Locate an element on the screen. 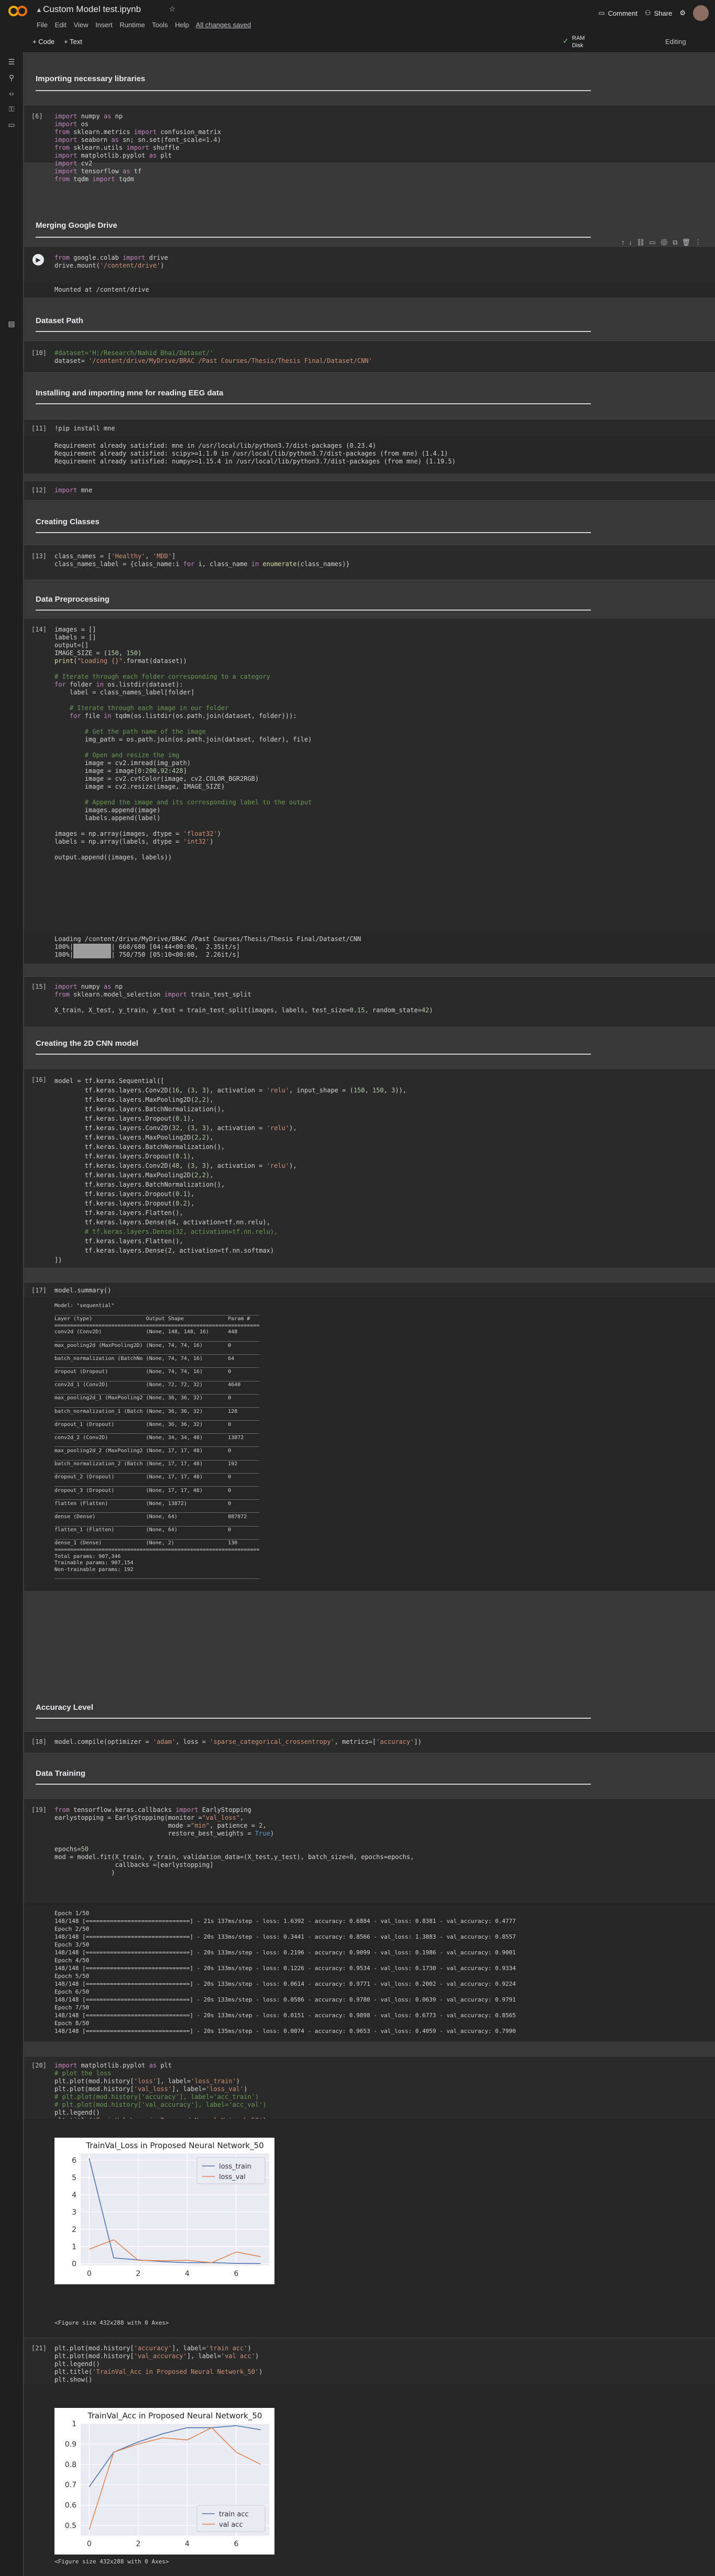 The width and height of the screenshot is (715, 2576). y-tick-label: 3 is located at coordinates (74, 2212).